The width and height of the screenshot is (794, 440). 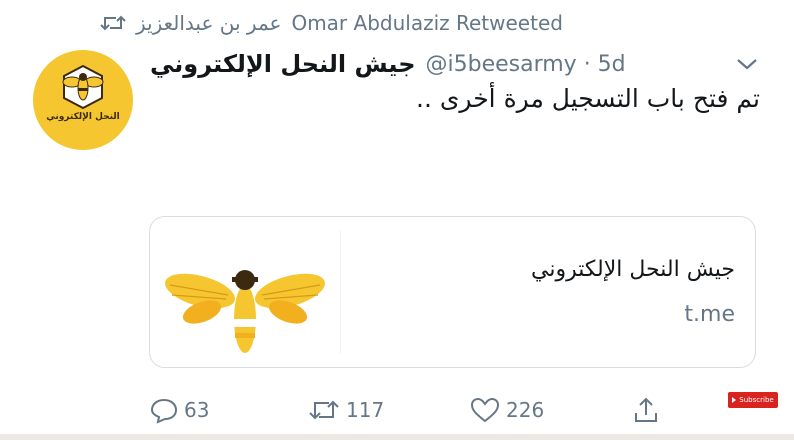 What do you see at coordinates (525, 410) in the screenshot?
I see `like-count: 226` at bounding box center [525, 410].